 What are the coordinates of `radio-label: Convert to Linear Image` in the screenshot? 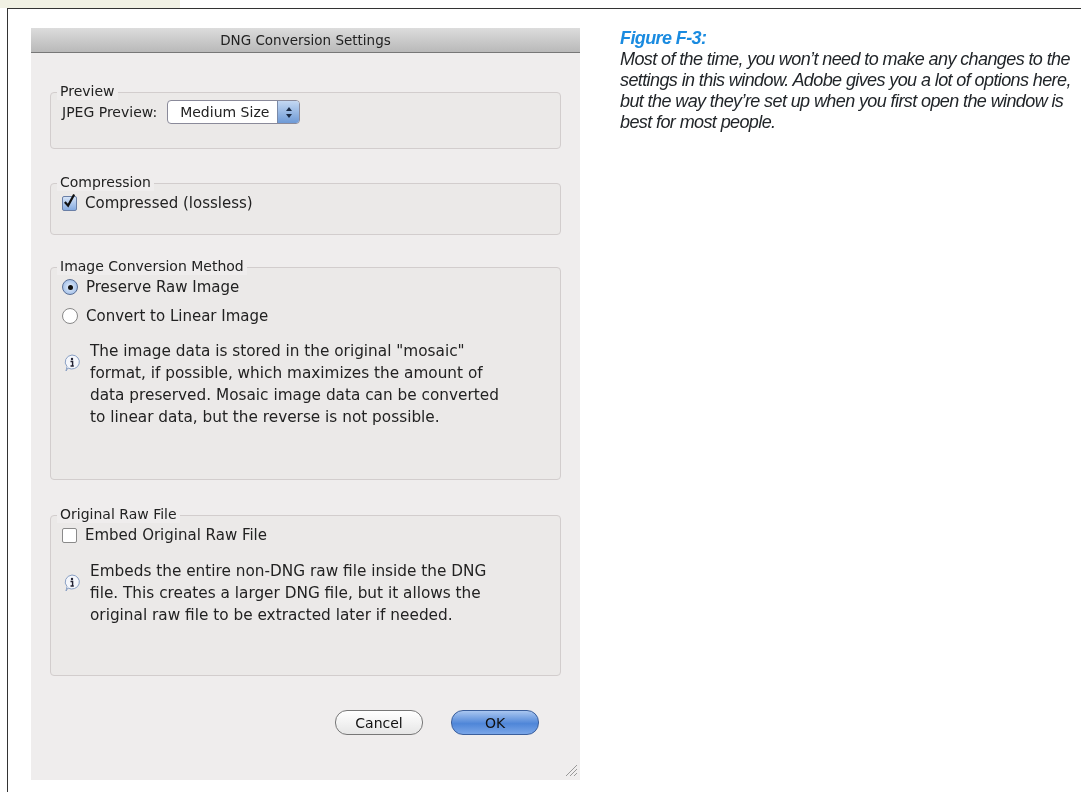 It's located at (177, 315).